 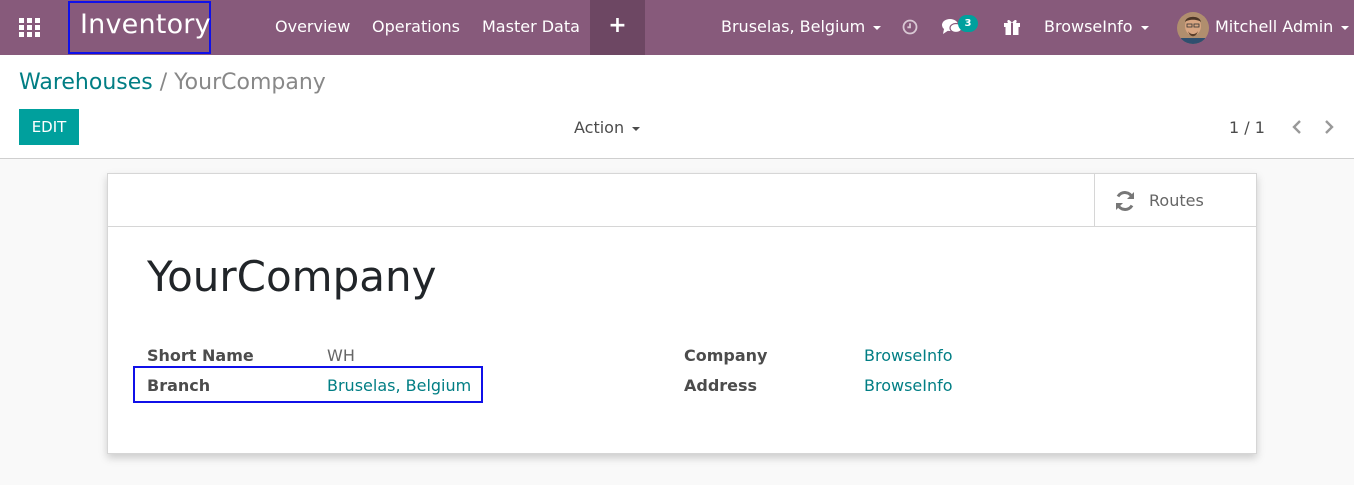 I want to click on menu-operations: Operations, so click(x=416, y=26).